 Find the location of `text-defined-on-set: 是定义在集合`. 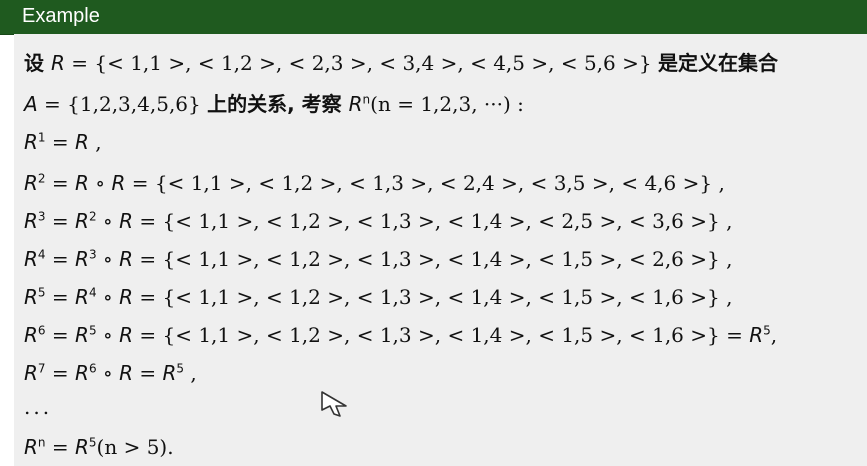

text-defined-on-set: 是定义在集合 is located at coordinates (717, 63).